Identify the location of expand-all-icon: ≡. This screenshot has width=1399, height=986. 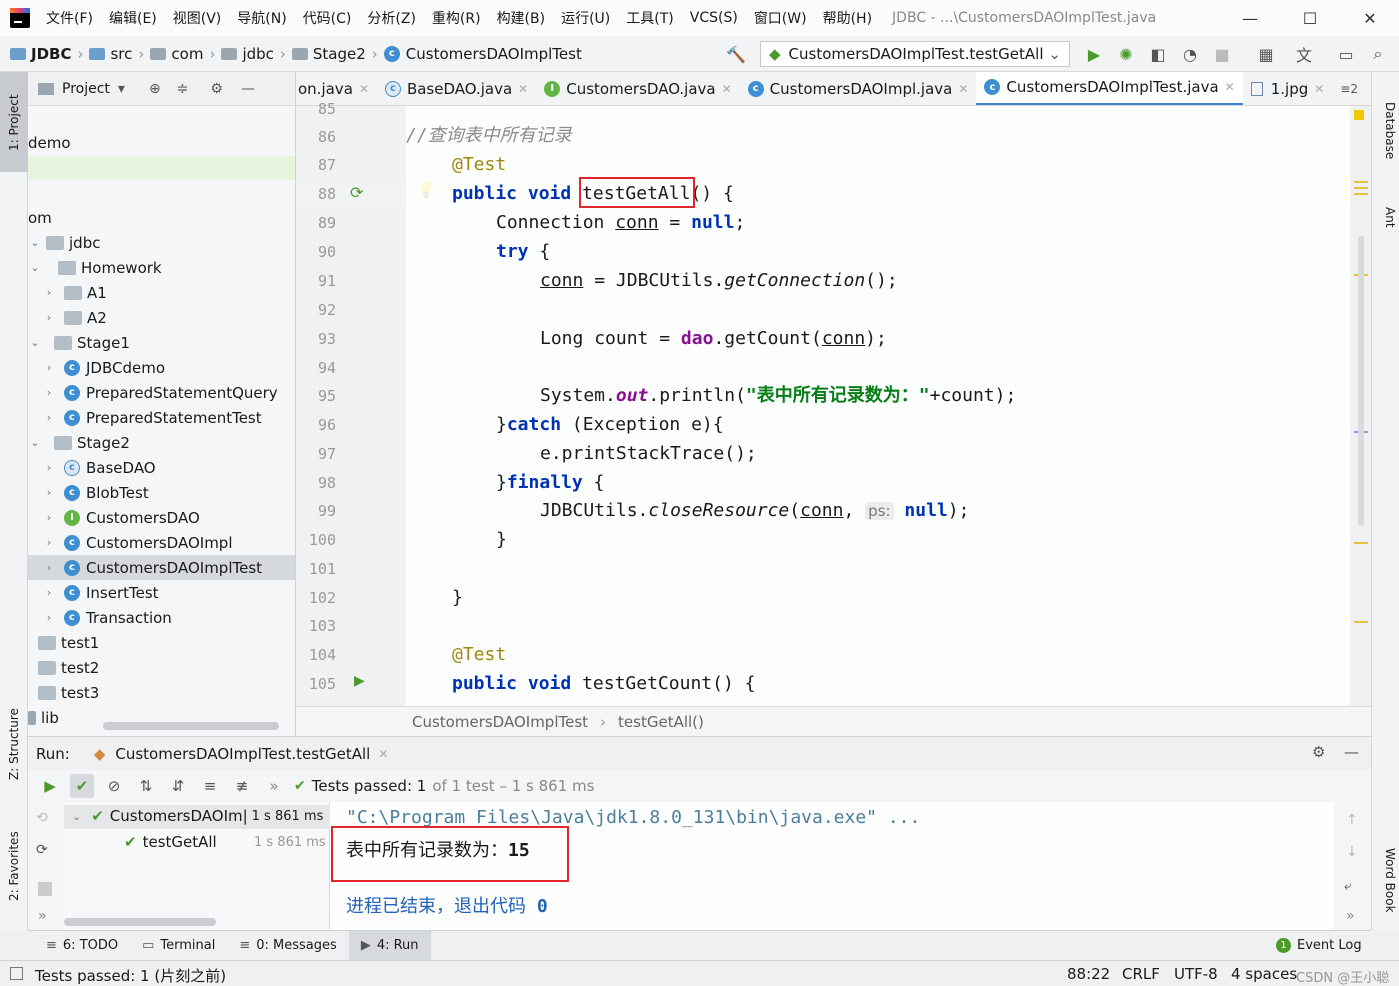
(210, 786).